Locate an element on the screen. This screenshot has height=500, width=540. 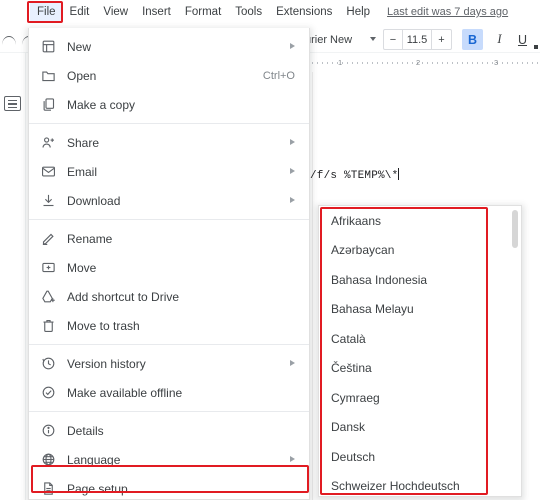
menu-option-label: Add shortcut to Drive is located at coordinates (123, 296).